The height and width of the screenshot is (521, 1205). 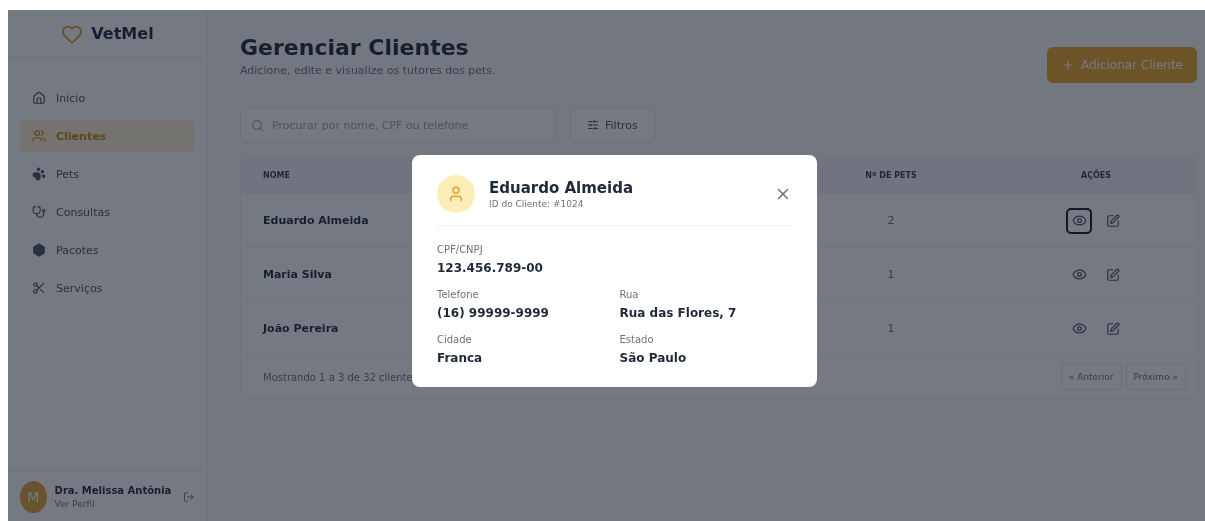 I want to click on sidebar-item: Pets, so click(x=107, y=174).